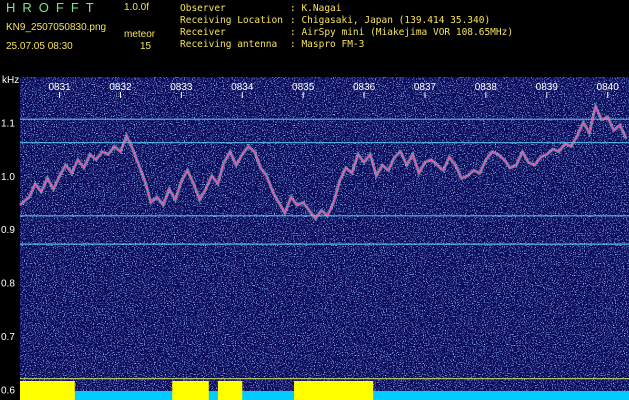 This screenshot has width=629, height=400. I want to click on x-tick-0835: 0835, so click(303, 87).